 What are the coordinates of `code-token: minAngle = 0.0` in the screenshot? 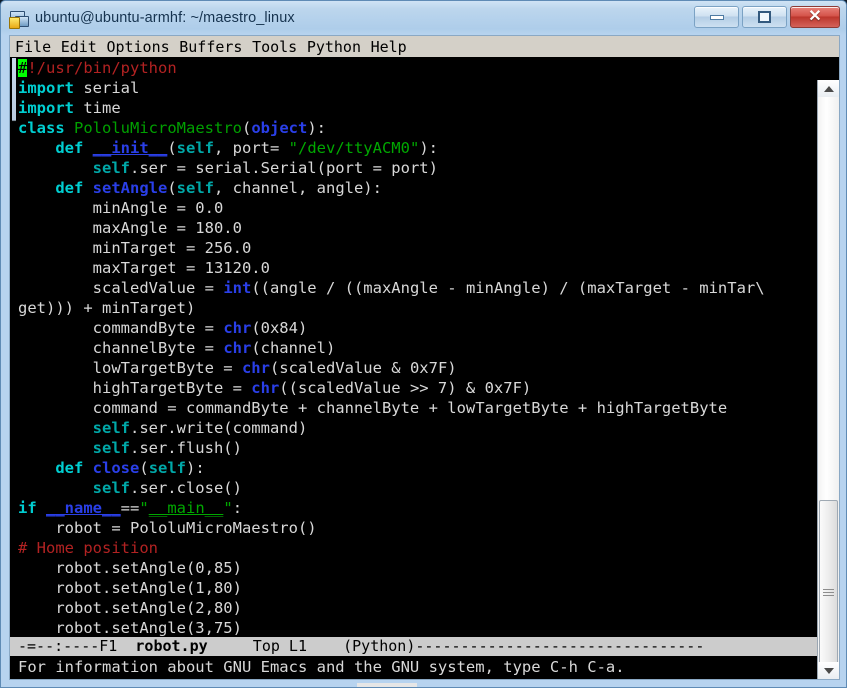 It's located at (121, 208).